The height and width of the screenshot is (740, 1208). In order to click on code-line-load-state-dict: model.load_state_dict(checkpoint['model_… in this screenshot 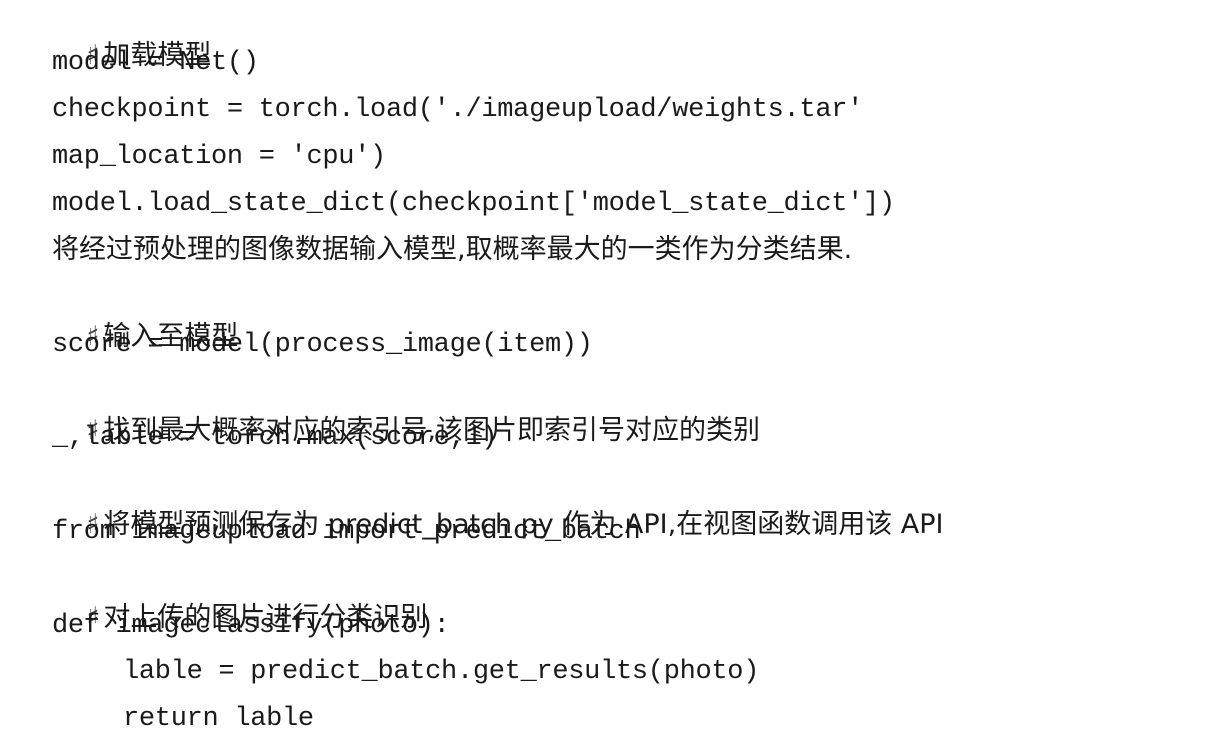, I will do `click(473, 204)`.